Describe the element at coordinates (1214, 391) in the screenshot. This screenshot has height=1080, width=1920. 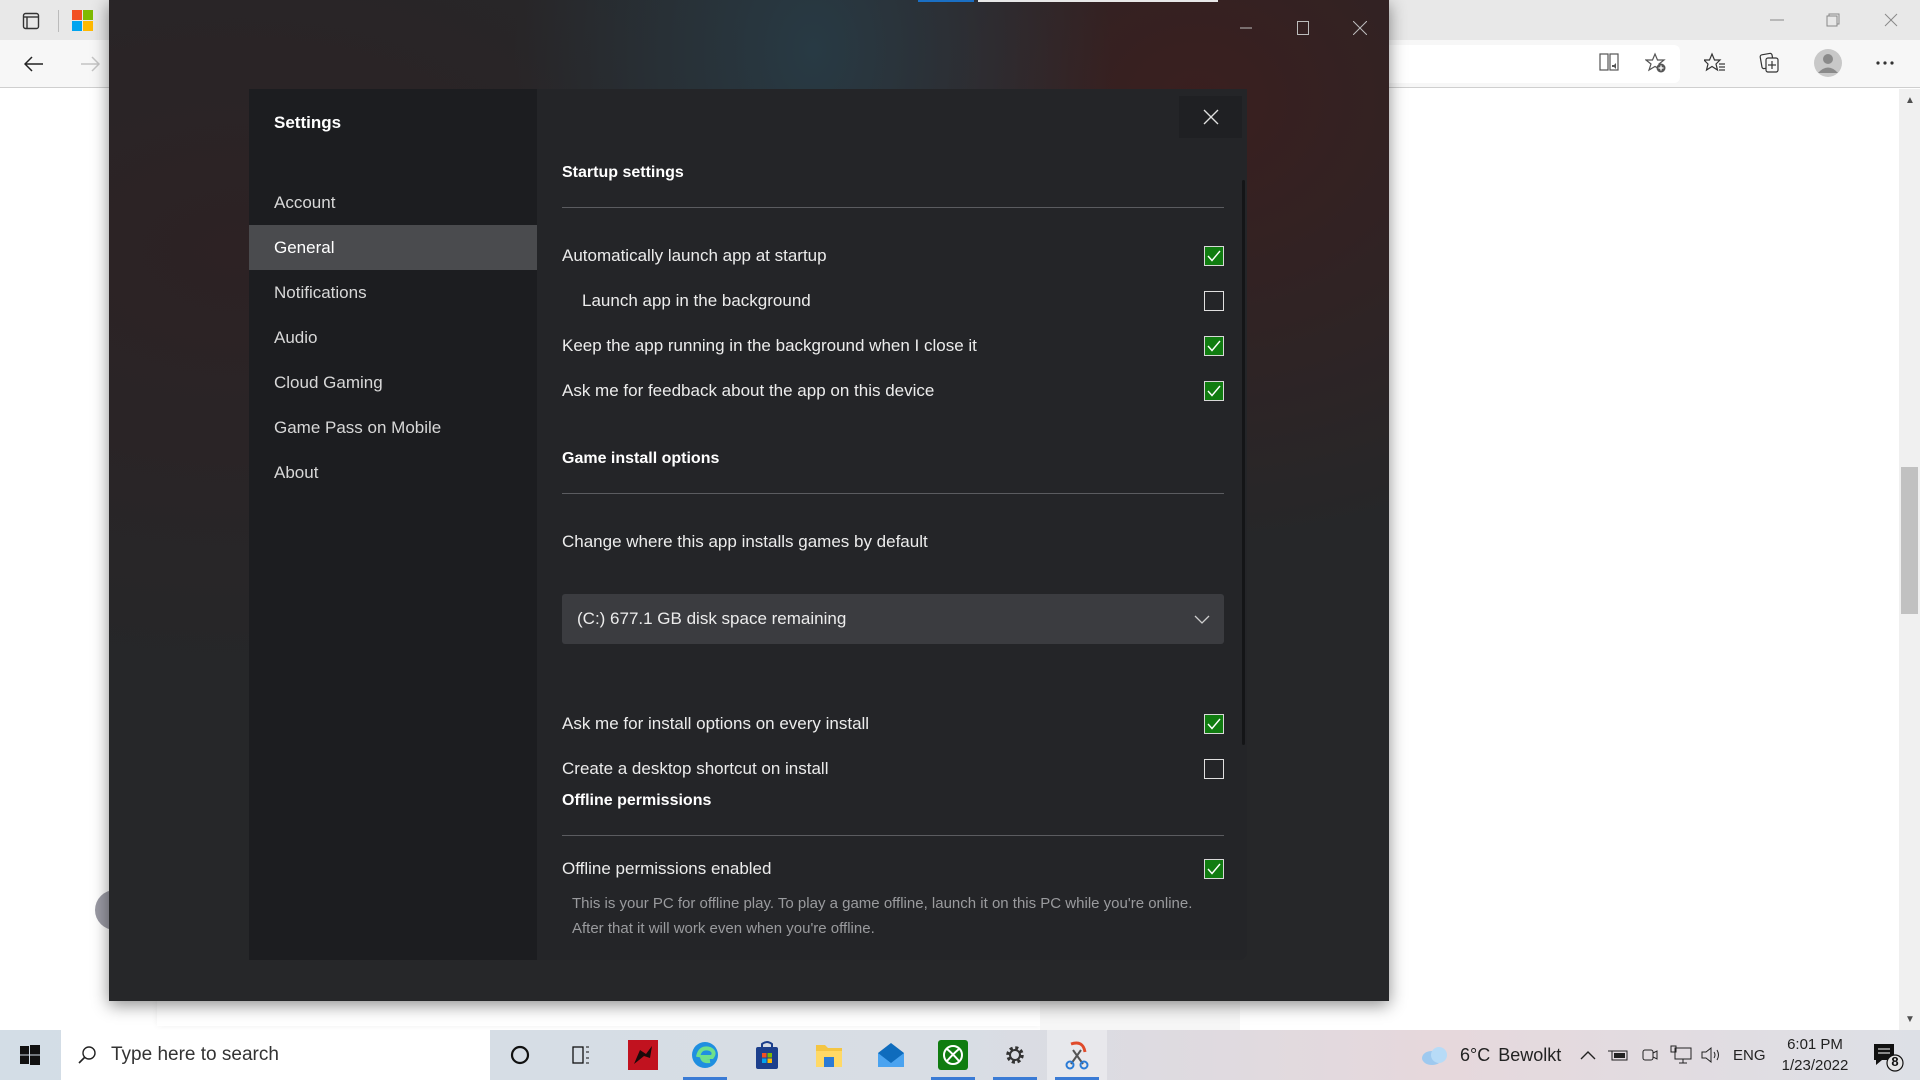
I see `checkbox-ask-feedback` at that location.